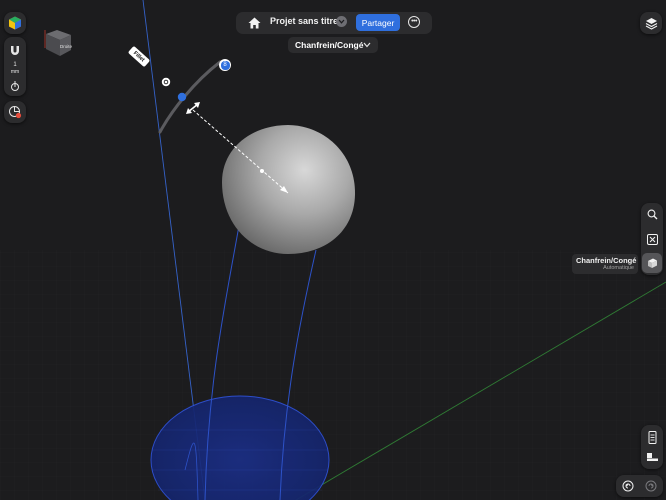 This screenshot has width=666, height=500. I want to click on object-list-button, so click(652, 437).